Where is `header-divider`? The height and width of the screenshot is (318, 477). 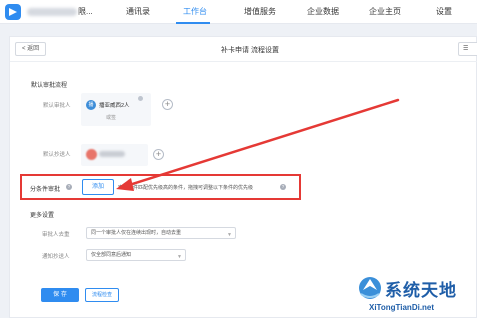 header-divider is located at coordinates (243, 61).